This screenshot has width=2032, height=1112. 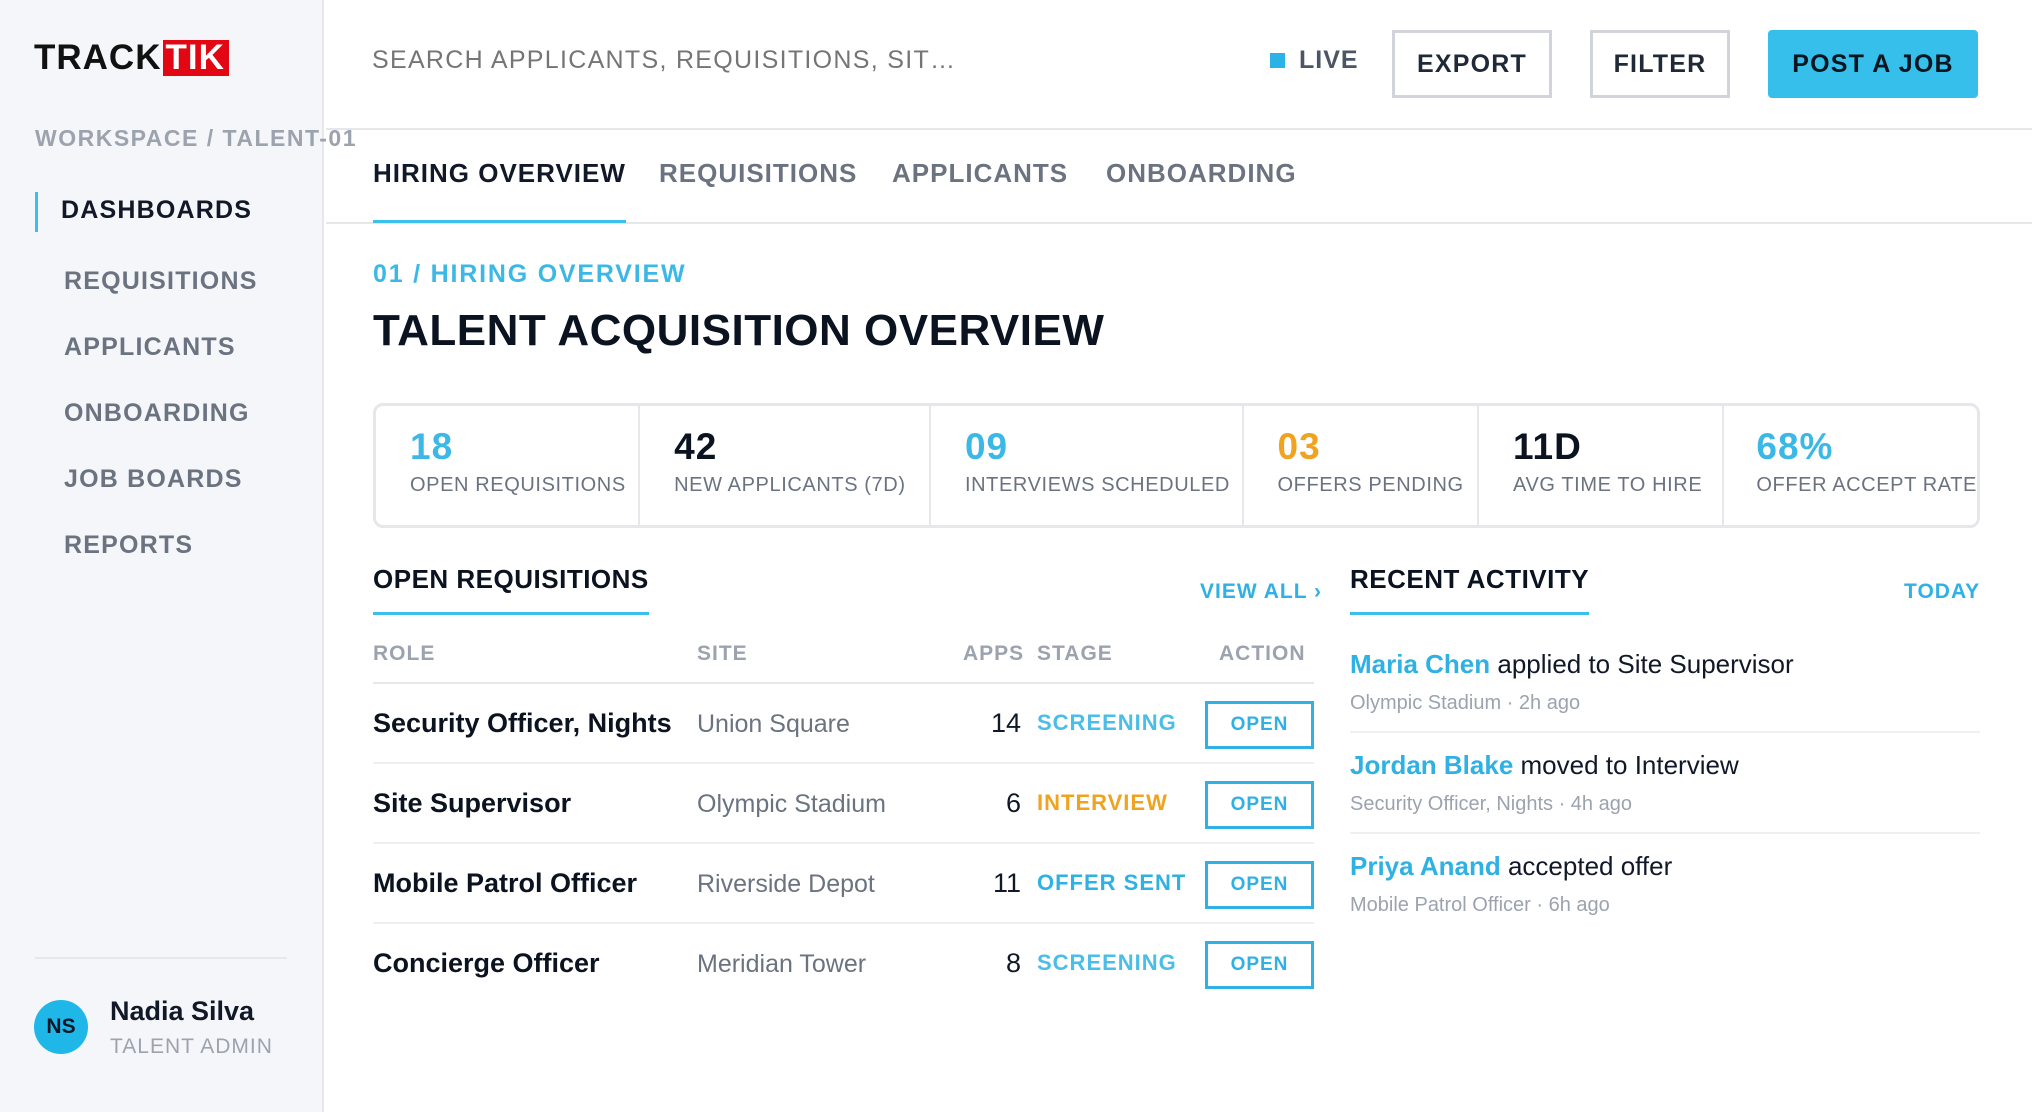 What do you see at coordinates (508, 465) in the screenshot?
I see `kpi-open-requisitions: 18 OPEN REQUISITIONS` at bounding box center [508, 465].